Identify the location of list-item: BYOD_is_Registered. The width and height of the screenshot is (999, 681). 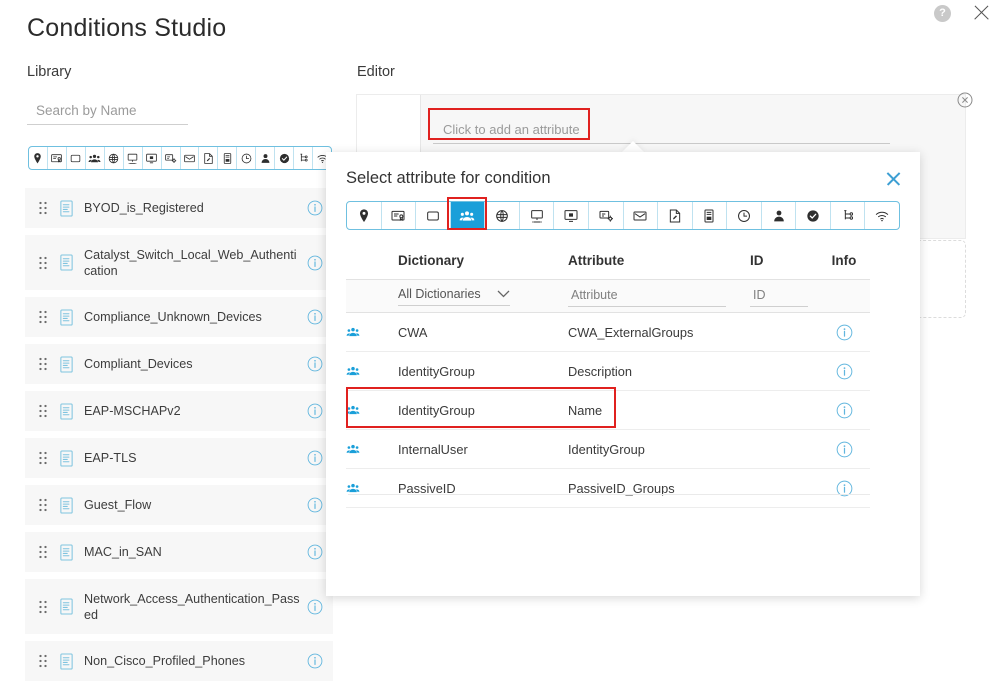
(179, 208).